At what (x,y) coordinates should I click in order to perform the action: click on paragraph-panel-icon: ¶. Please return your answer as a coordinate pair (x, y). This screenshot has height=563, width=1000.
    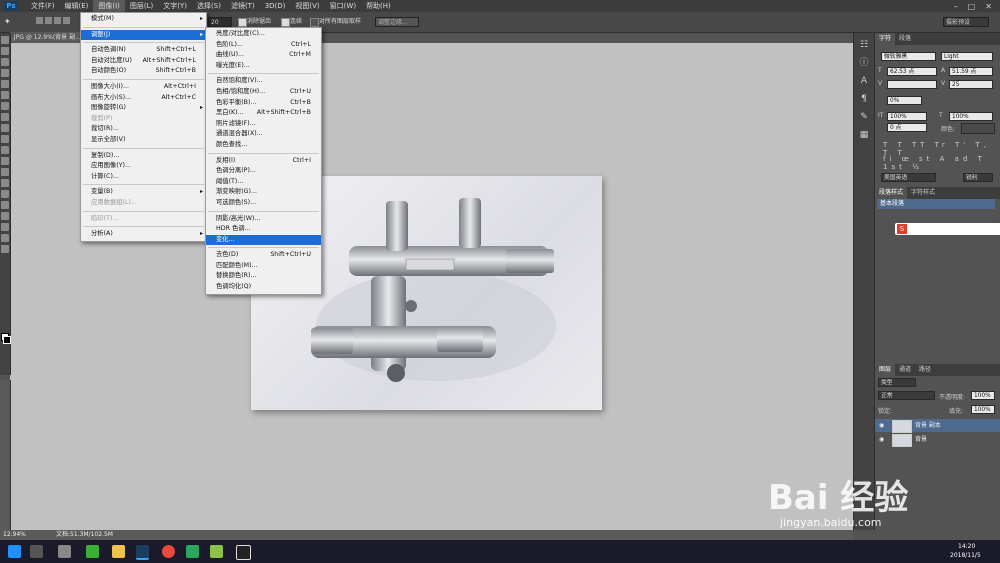
    Looking at the image, I should click on (864, 99).